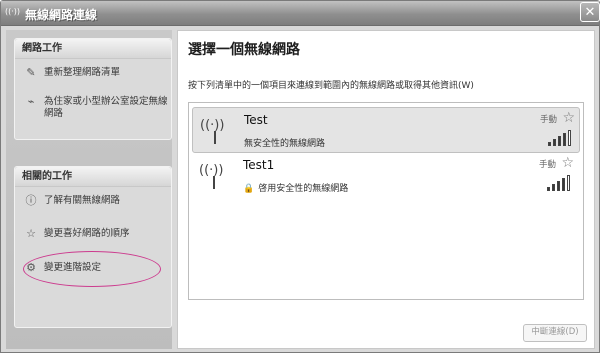 This screenshot has height=355, width=602. What do you see at coordinates (106, 107) in the screenshot?
I see `task-label: 為住家或小型辦公室設定無線網路` at bounding box center [106, 107].